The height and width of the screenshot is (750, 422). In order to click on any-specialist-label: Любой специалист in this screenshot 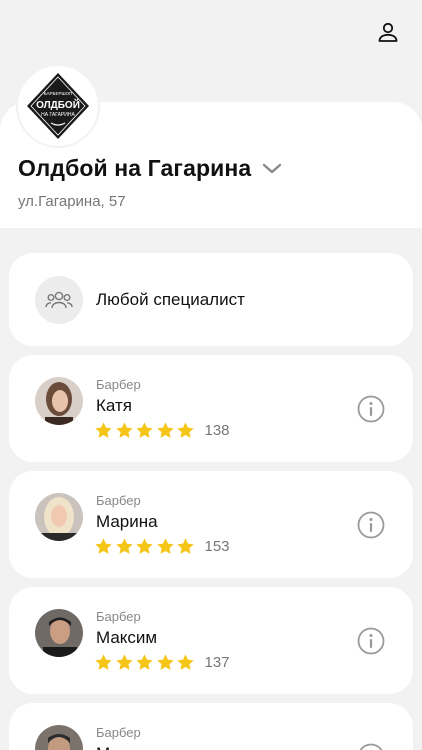, I will do `click(170, 299)`.